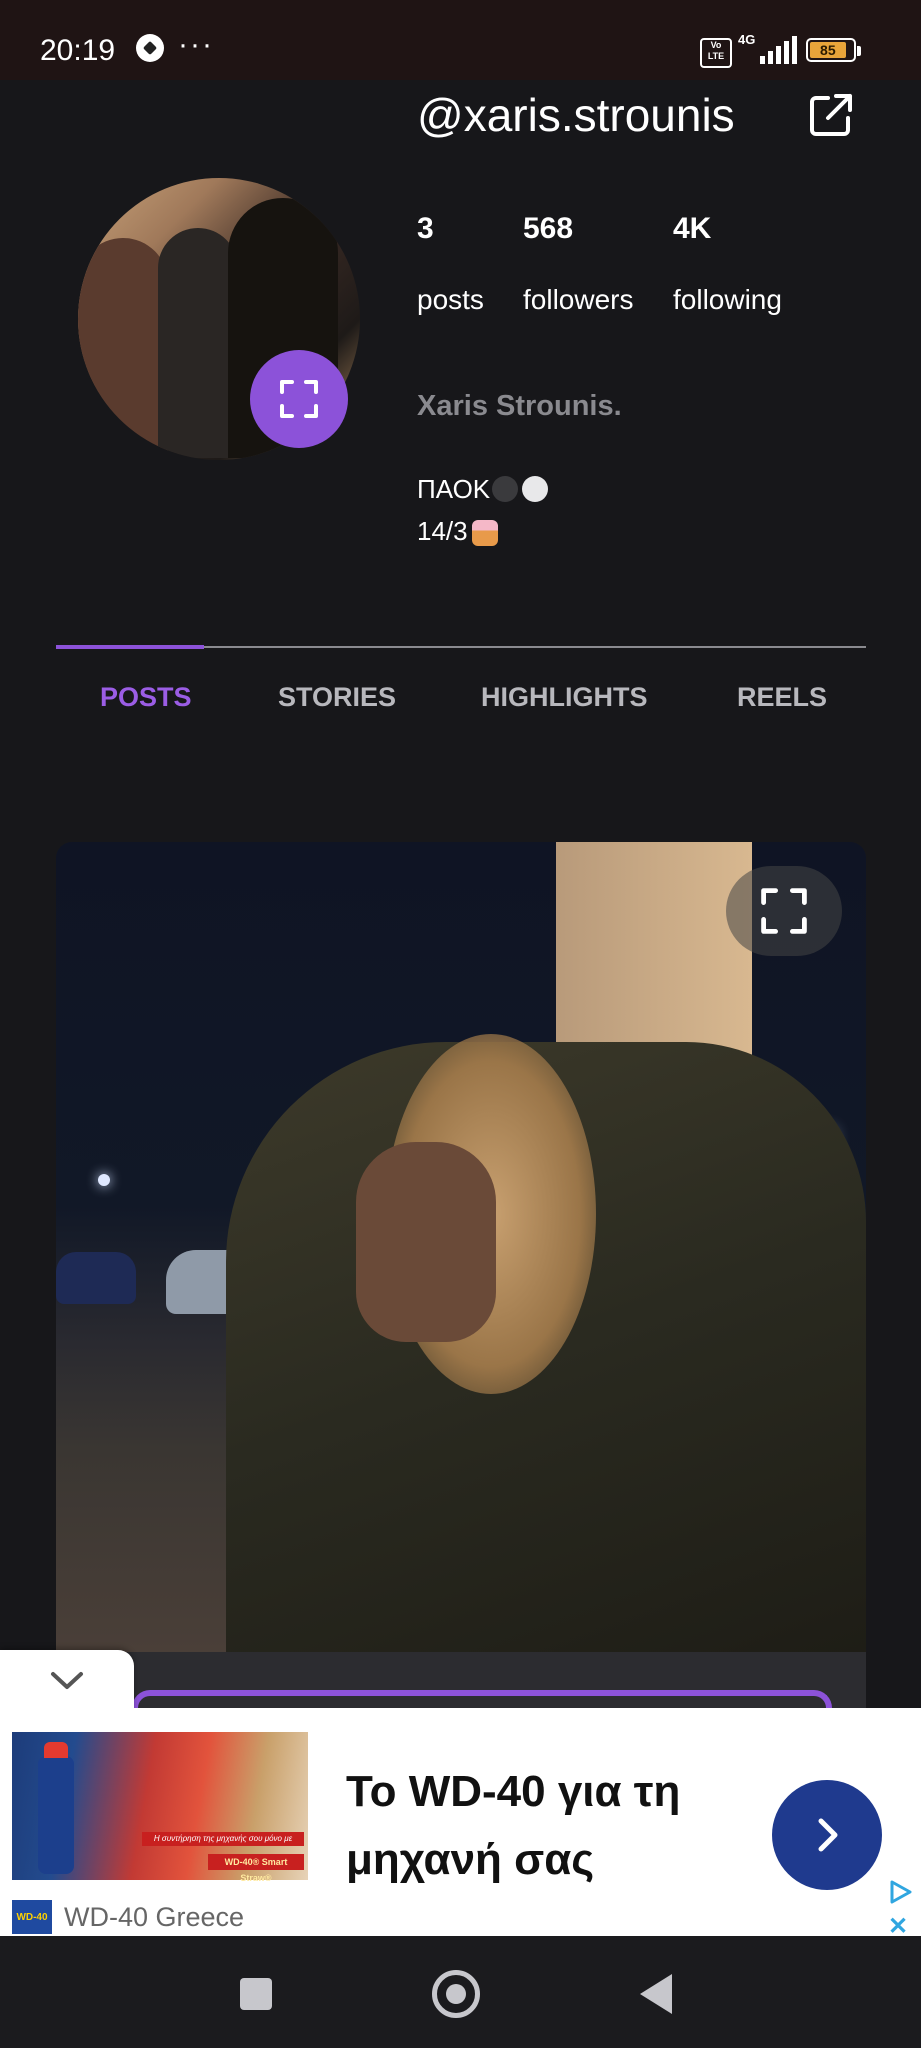  Describe the element at coordinates (460, 40) in the screenshot. I see `status-bar: 20:19 ··· Vo LTE 4G 85` at that location.